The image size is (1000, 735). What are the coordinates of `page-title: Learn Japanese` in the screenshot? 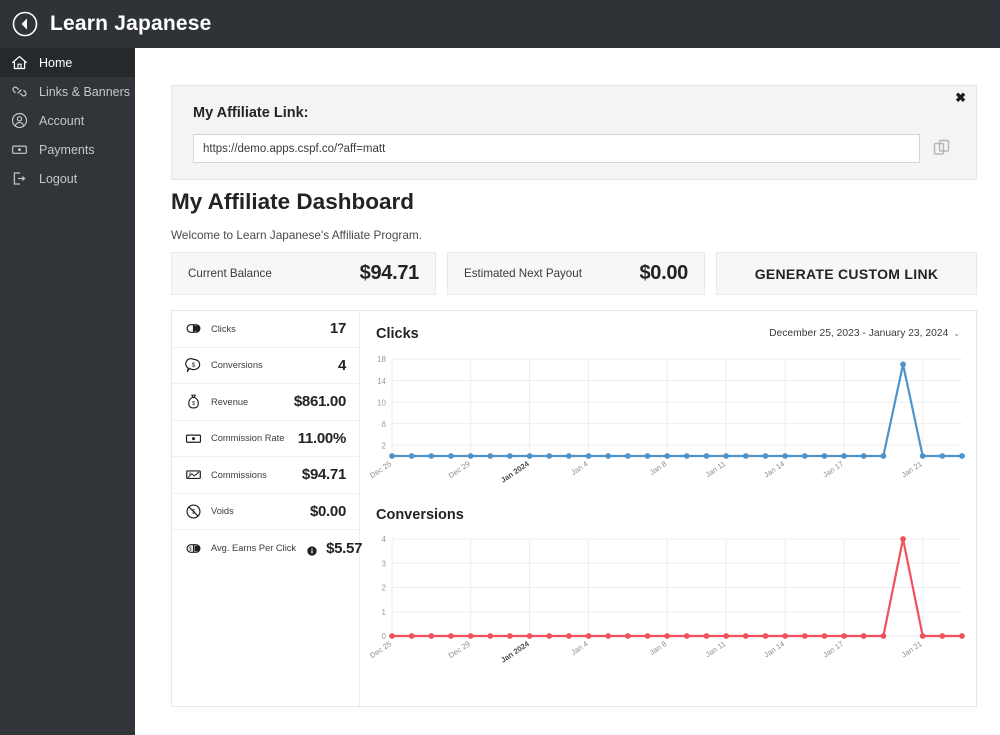 It's located at (131, 23).